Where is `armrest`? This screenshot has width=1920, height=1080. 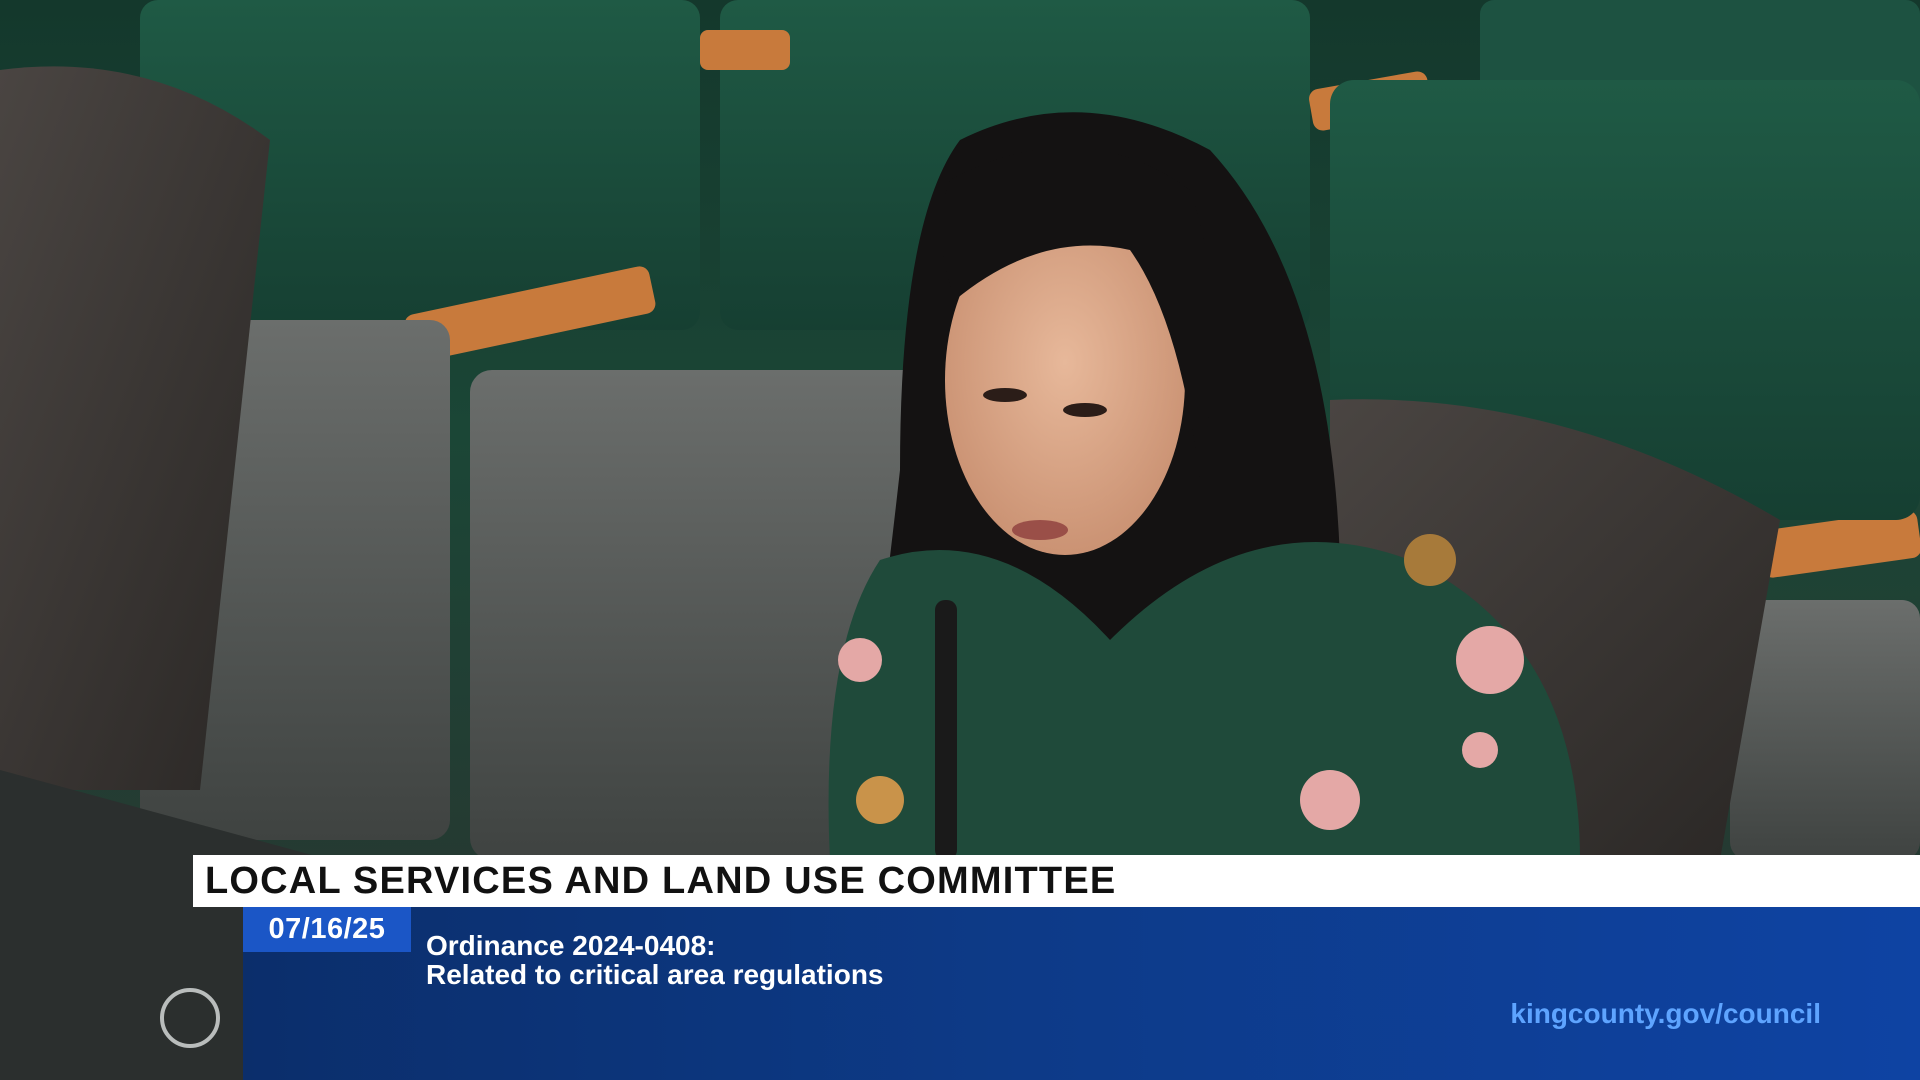
armrest is located at coordinates (745, 50).